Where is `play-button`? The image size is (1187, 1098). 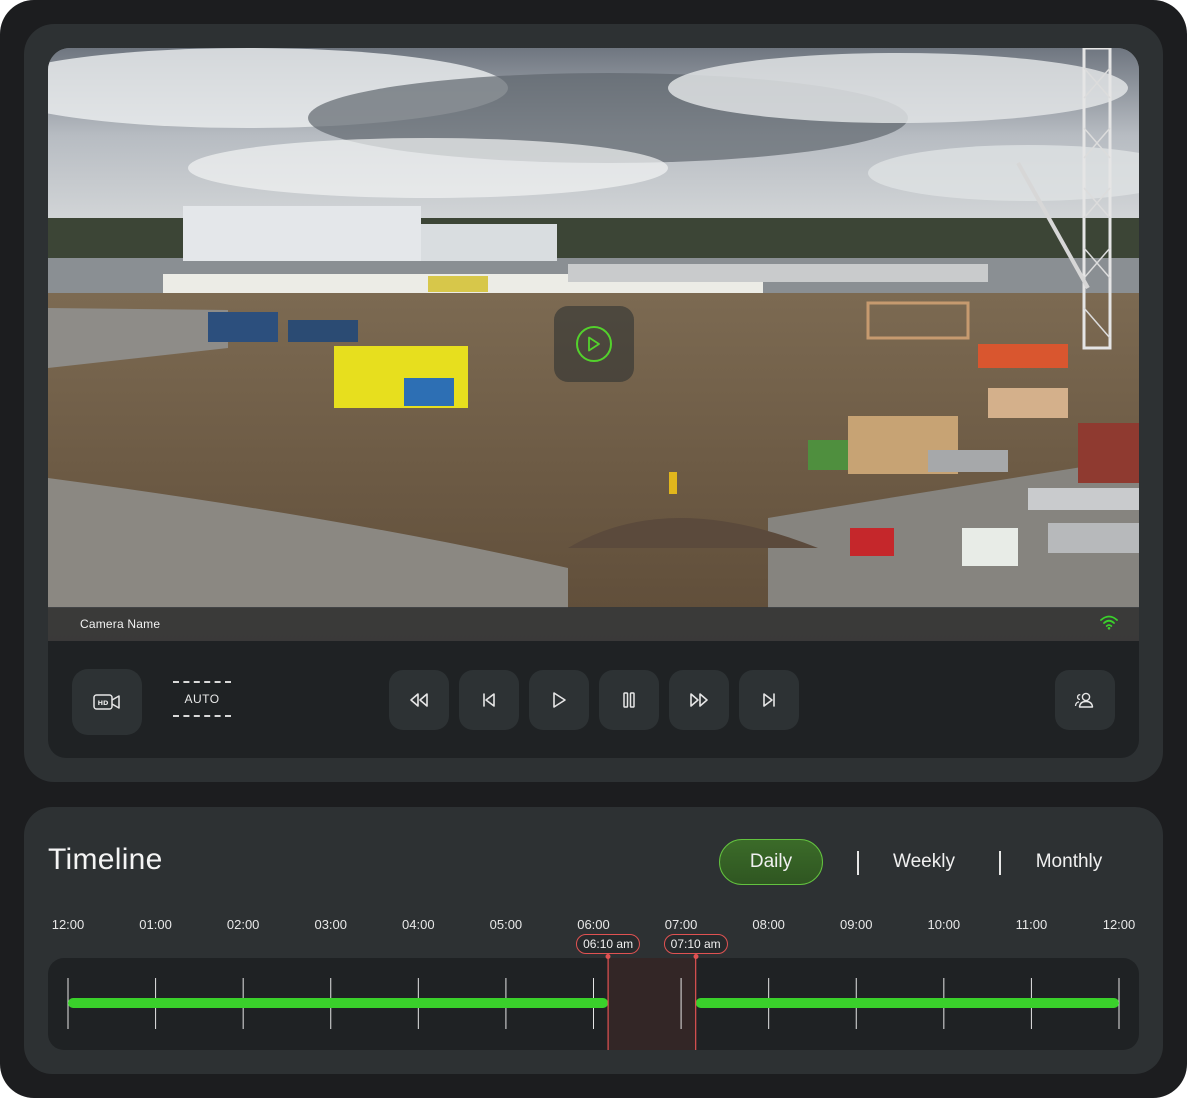 play-button is located at coordinates (559, 700).